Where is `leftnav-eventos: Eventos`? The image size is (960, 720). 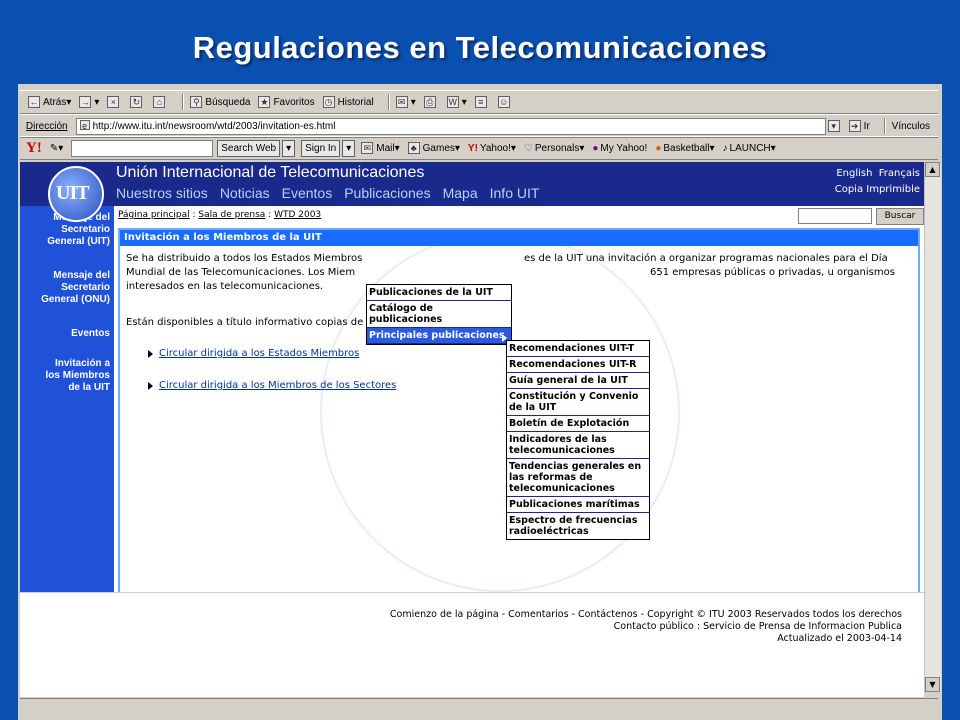 leftnav-eventos: Eventos is located at coordinates (90, 334).